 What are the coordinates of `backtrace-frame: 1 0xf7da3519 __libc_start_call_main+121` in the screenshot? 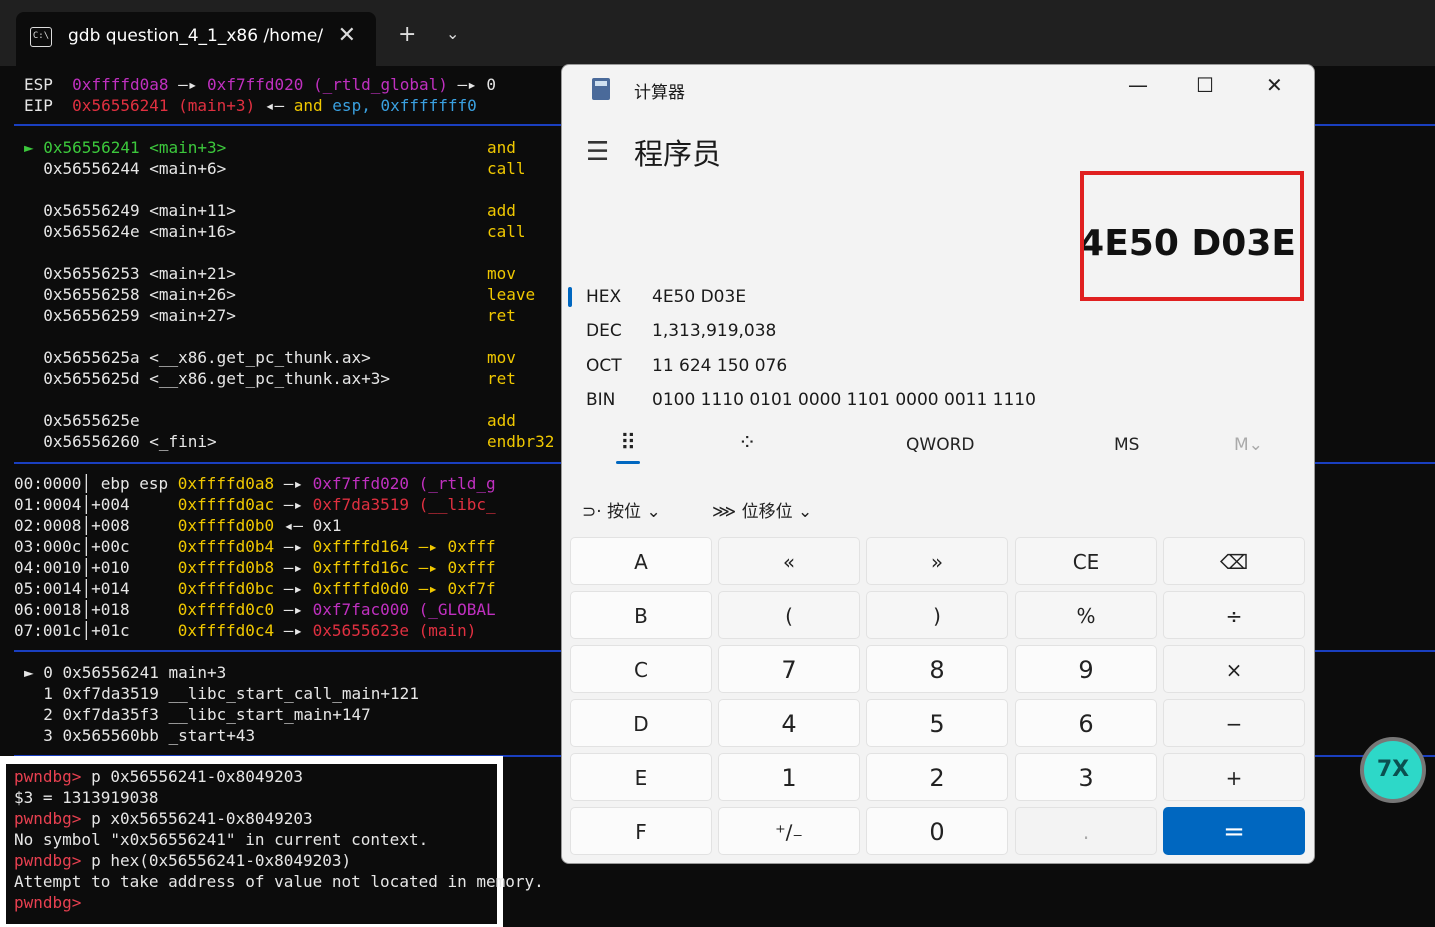 It's located at (221, 693).